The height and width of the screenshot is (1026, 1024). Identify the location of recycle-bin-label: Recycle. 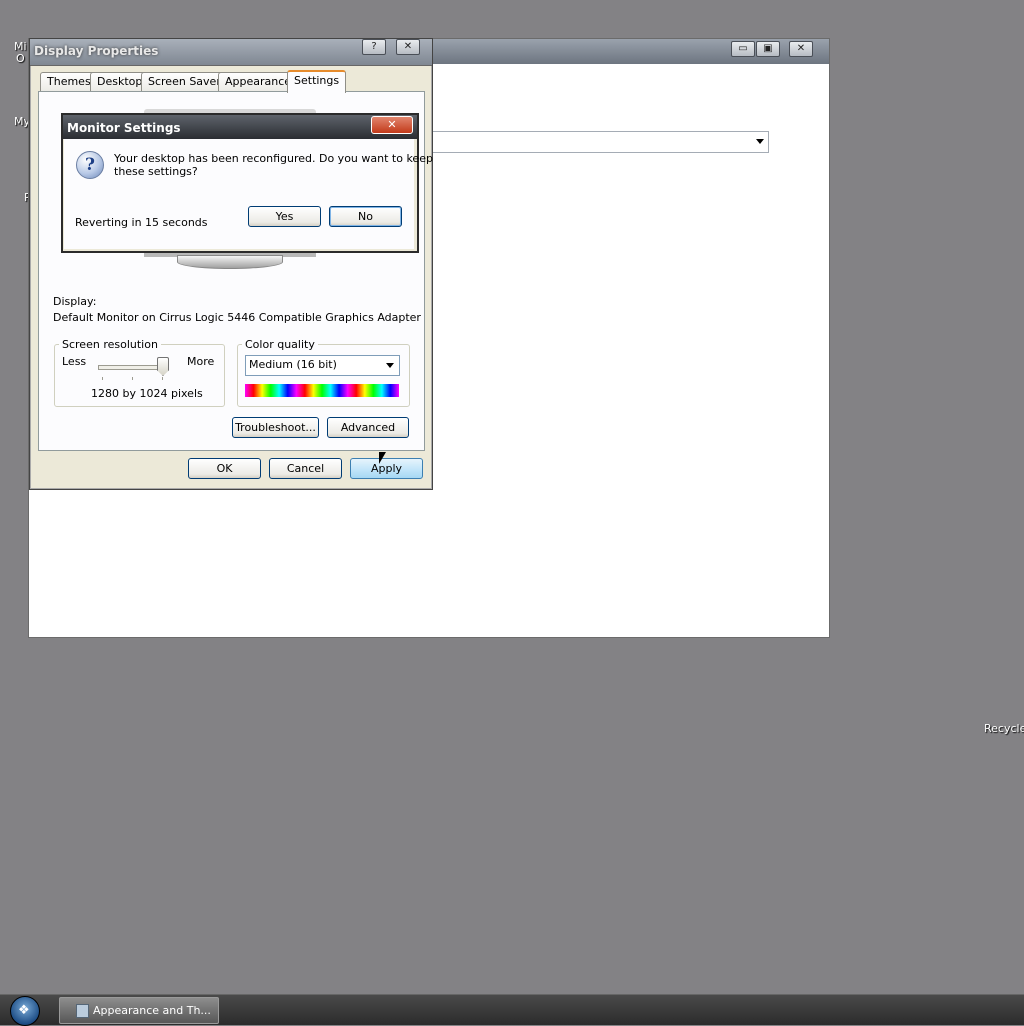
(1004, 728).